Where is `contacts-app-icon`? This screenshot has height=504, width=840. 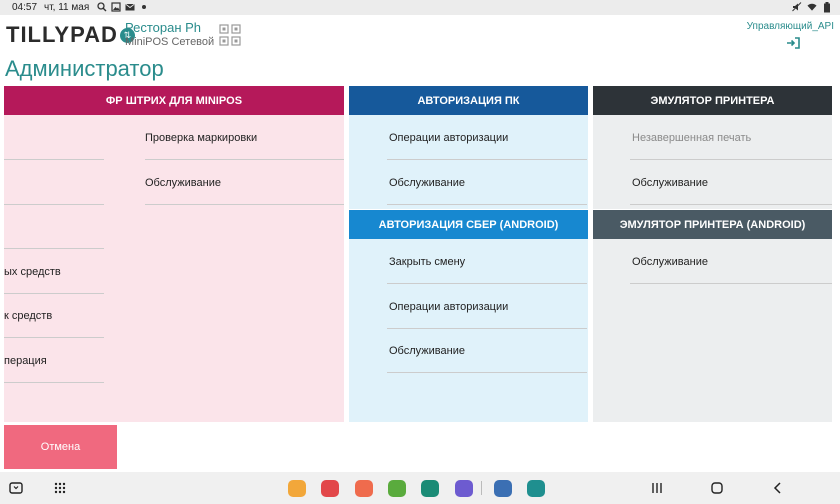
contacts-app-icon is located at coordinates (364, 488).